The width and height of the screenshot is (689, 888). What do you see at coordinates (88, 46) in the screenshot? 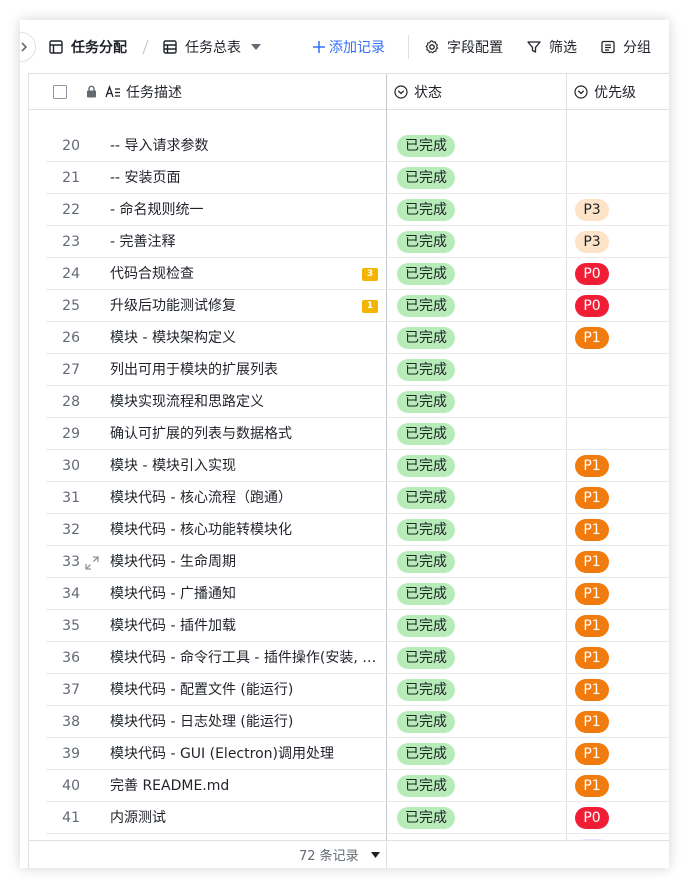
I see `tab-task-assign: 任务分配` at bounding box center [88, 46].